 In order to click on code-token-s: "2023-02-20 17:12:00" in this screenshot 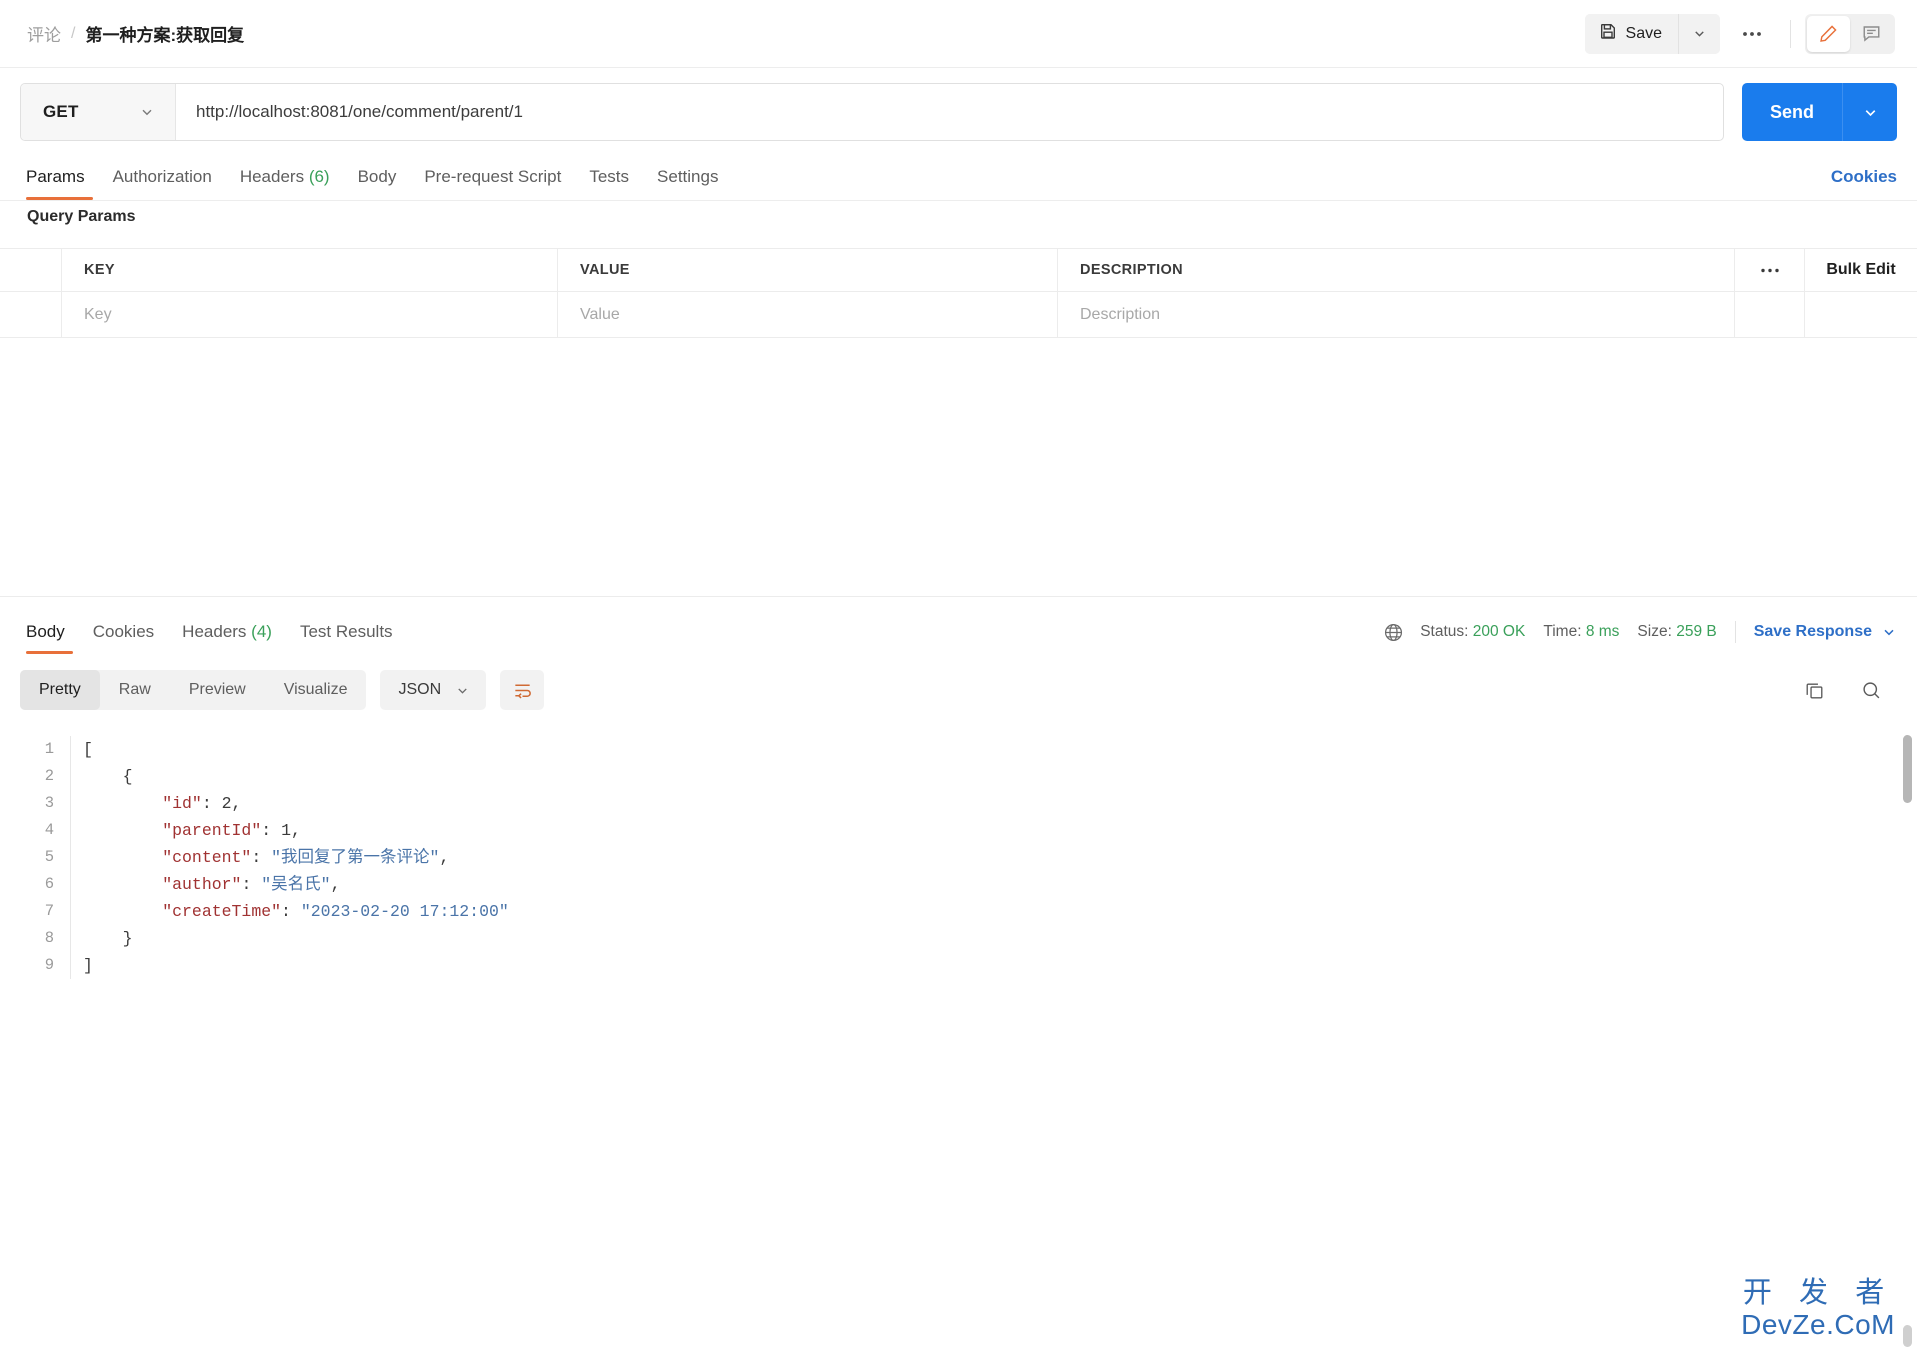, I will do `click(404, 911)`.